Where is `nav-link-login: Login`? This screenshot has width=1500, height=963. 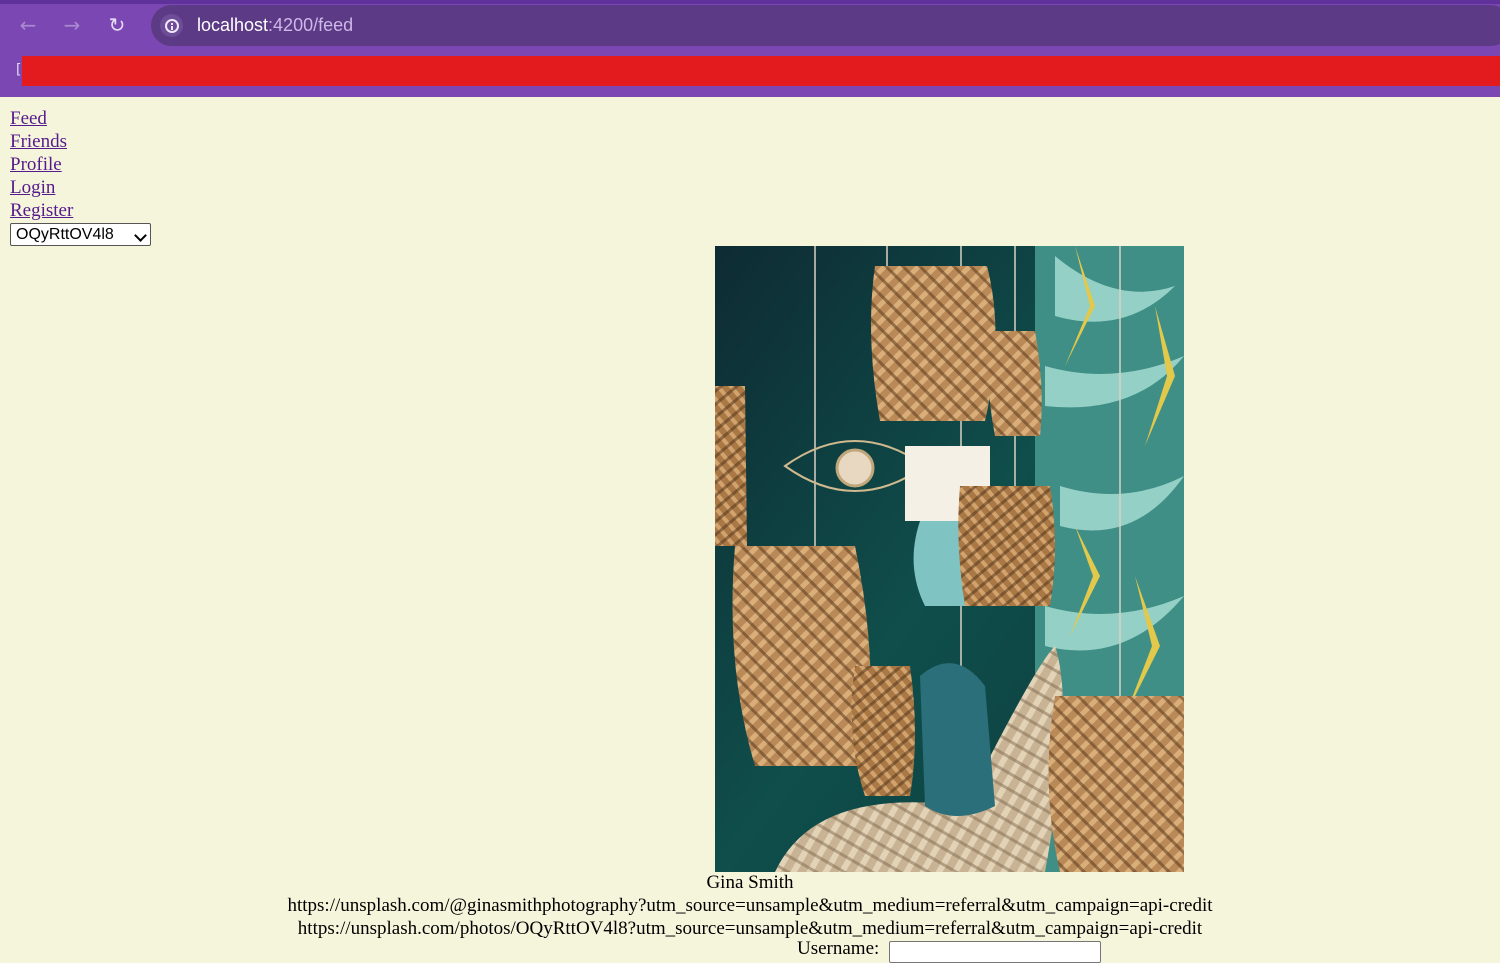 nav-link-login: Login is located at coordinates (41, 187).